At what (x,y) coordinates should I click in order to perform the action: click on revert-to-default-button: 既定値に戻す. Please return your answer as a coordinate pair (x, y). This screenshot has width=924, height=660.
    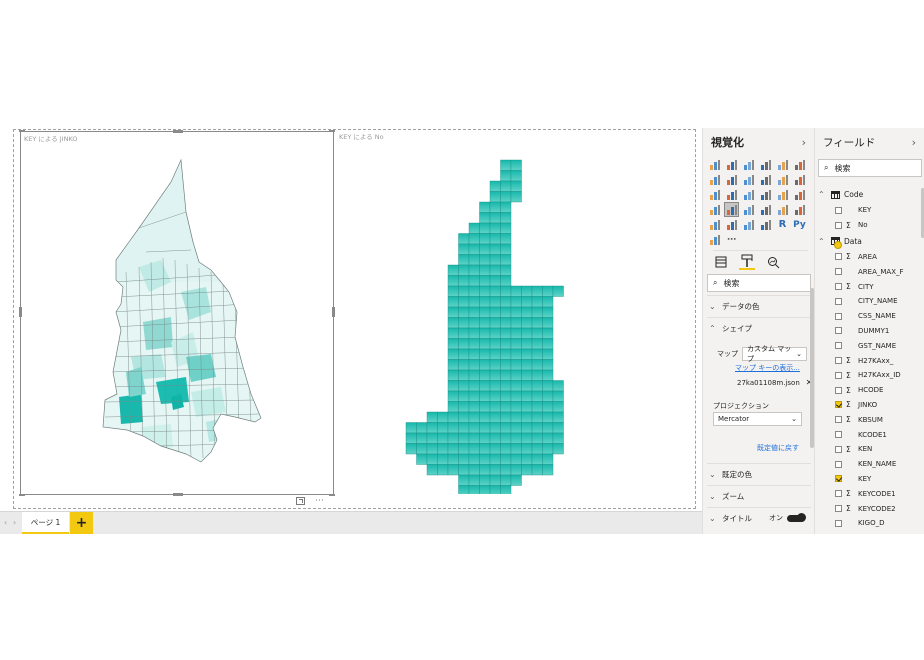
    Looking at the image, I should click on (778, 448).